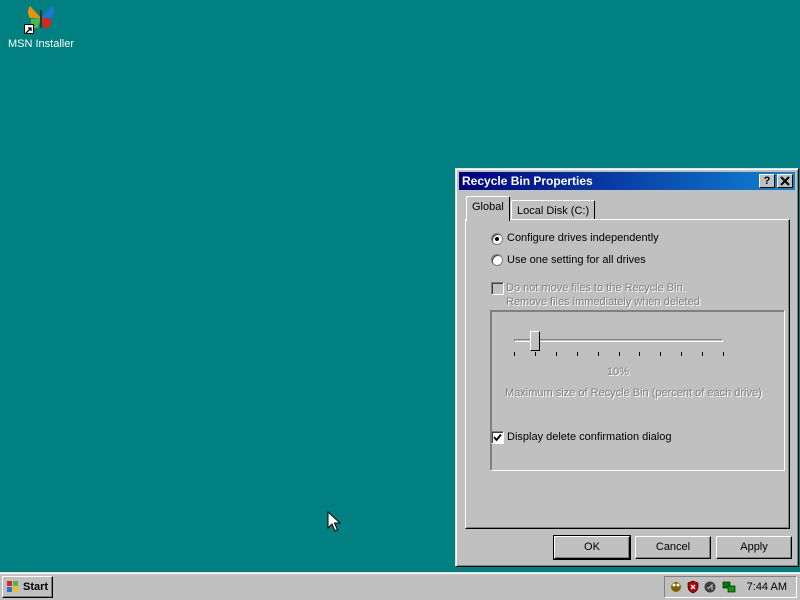  Describe the element at coordinates (618, 340) in the screenshot. I see `slider-track` at that location.